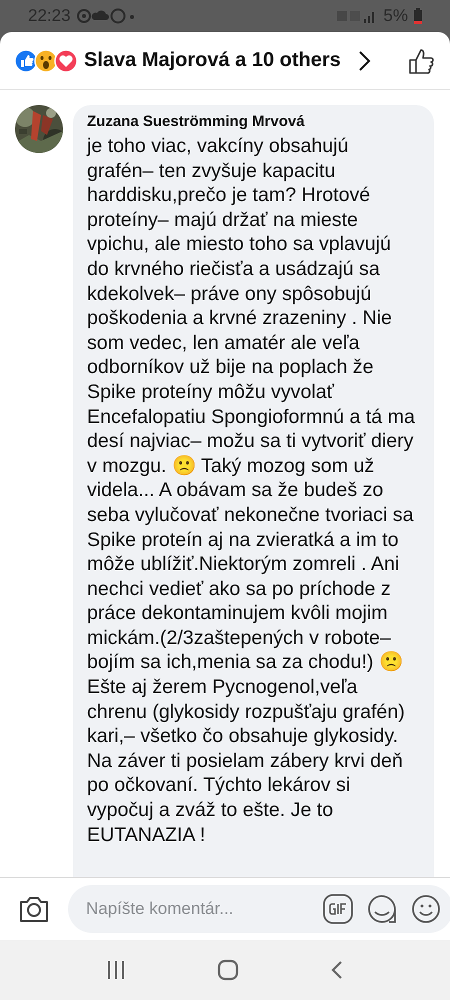 Image resolution: width=450 pixels, height=1000 pixels. Describe the element at coordinates (418, 16) in the screenshot. I see `battery-icon` at that location.